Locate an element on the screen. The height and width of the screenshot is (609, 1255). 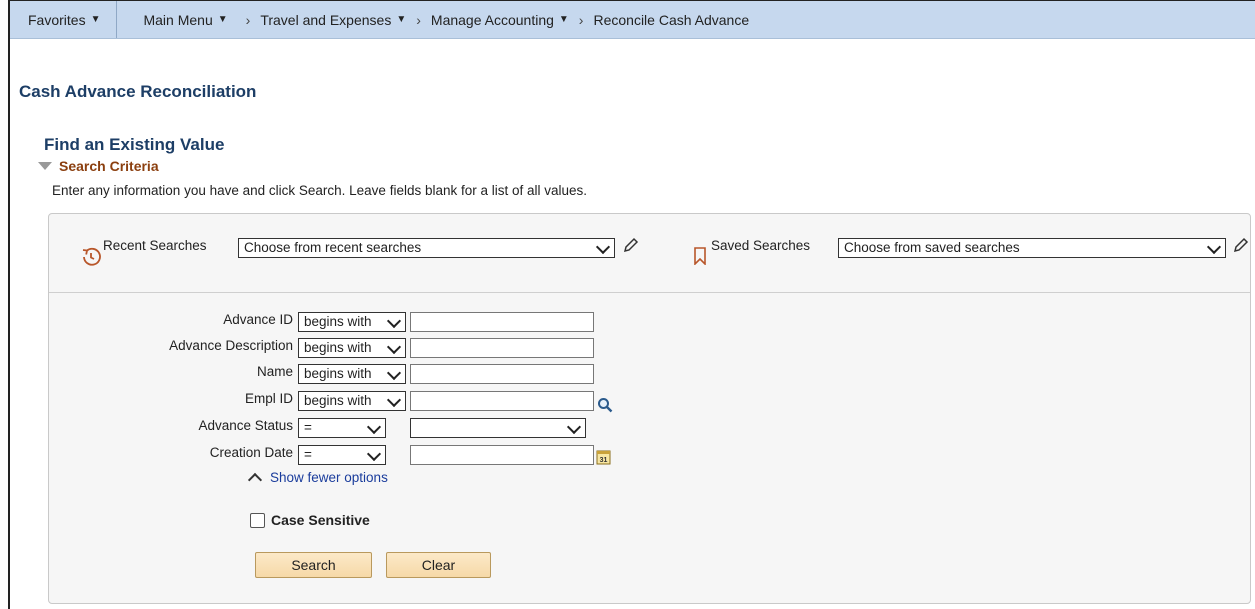
advance-description-operator: begins with is located at coordinates (352, 348).